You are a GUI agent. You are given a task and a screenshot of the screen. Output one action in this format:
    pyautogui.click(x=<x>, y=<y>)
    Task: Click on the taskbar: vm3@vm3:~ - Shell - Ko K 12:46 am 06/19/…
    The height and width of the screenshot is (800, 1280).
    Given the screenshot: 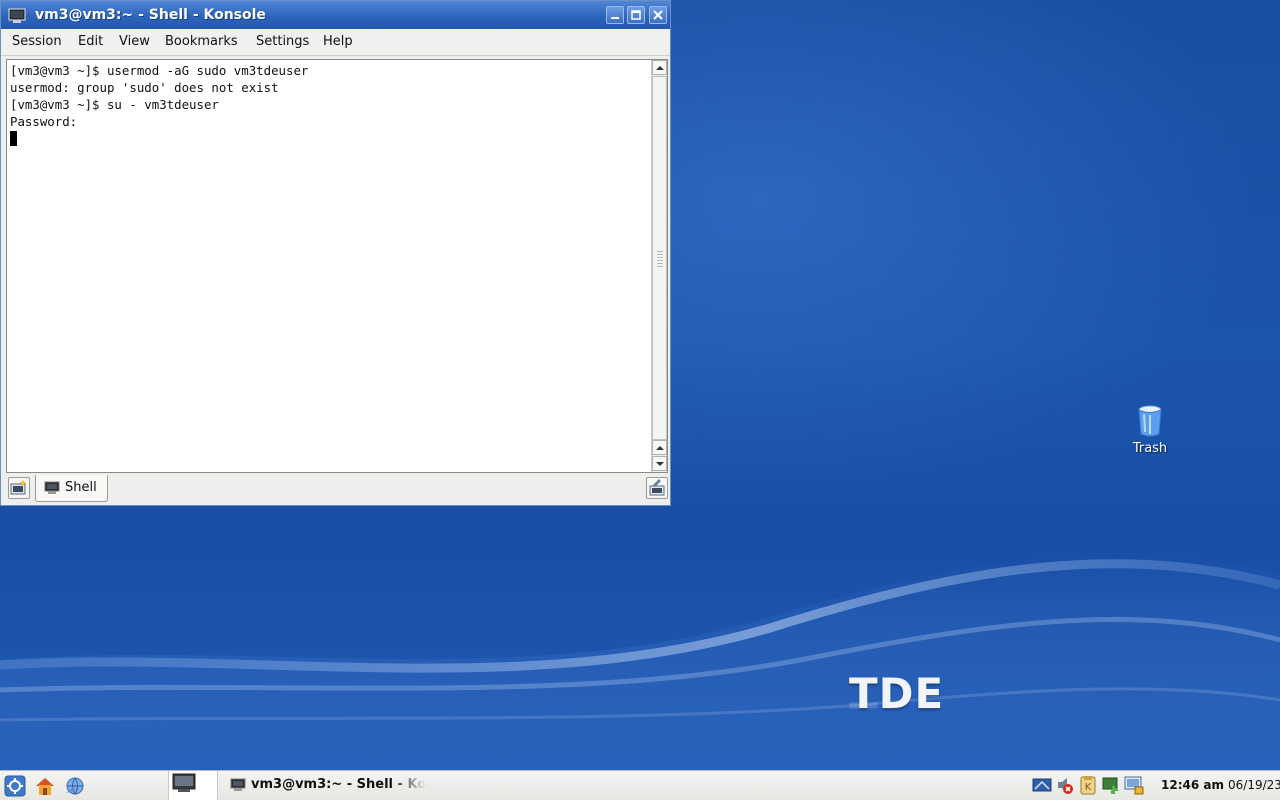 What is the action you would take?
    pyautogui.click(x=640, y=785)
    